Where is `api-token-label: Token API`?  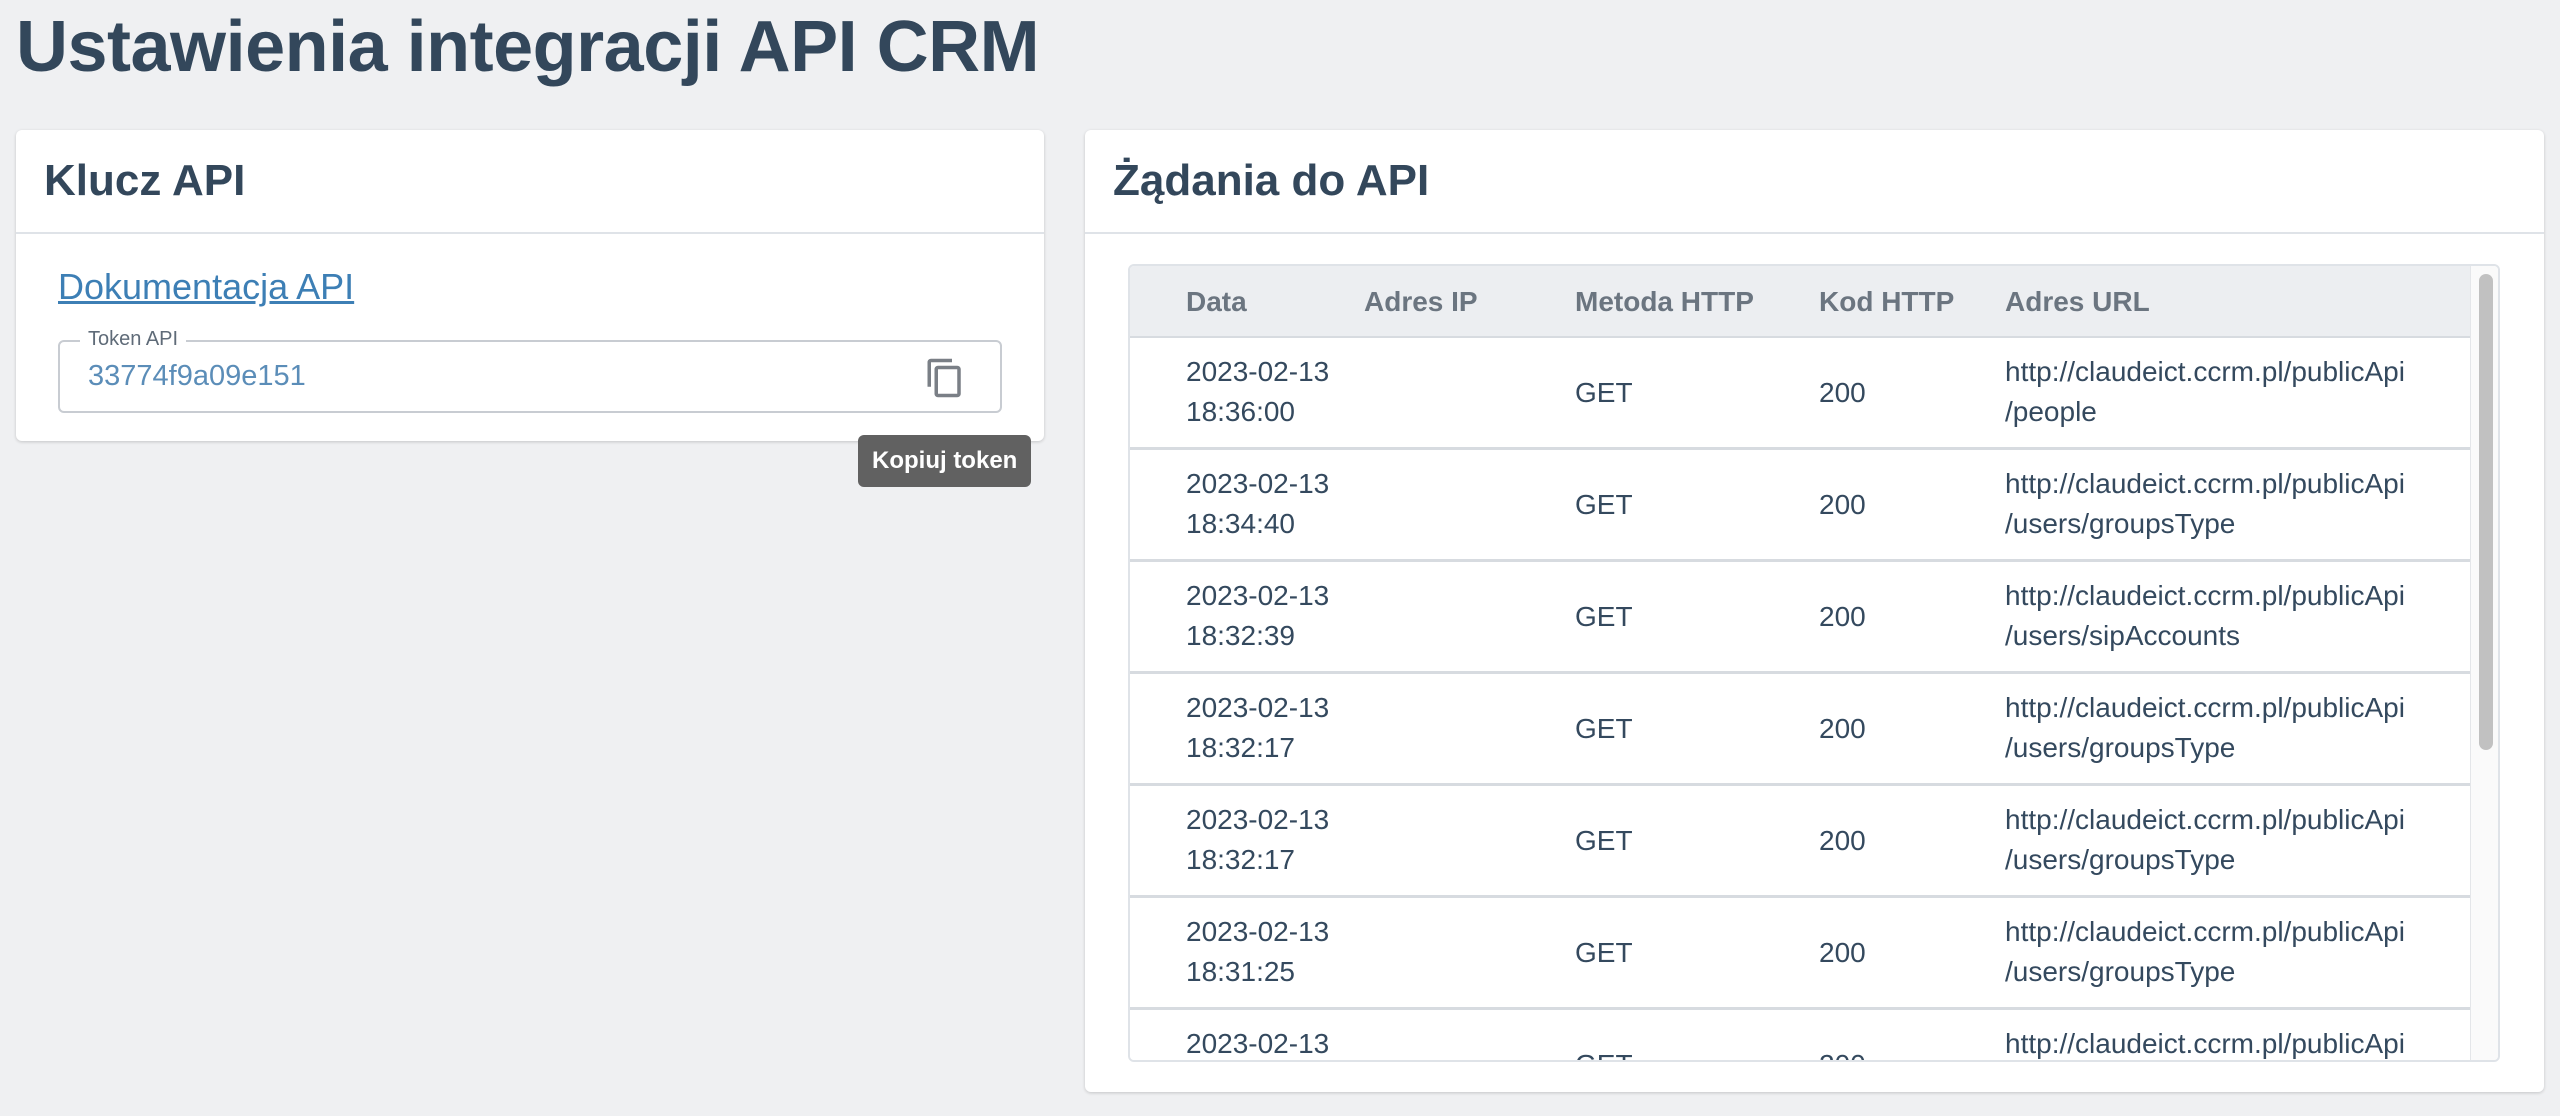 api-token-label: Token API is located at coordinates (133, 339).